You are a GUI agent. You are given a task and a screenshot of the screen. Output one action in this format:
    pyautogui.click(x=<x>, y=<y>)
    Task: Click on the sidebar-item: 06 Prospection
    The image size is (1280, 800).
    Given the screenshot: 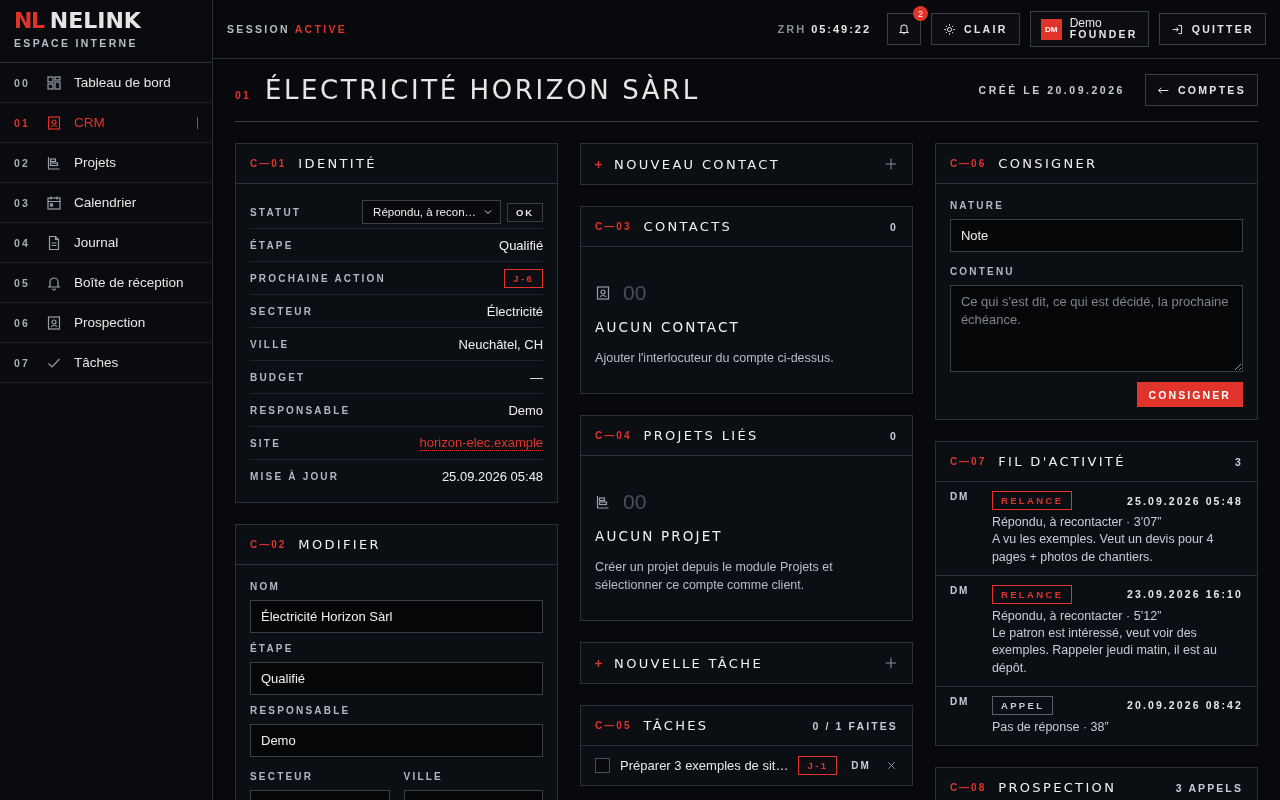 What is the action you would take?
    pyautogui.click(x=106, y=323)
    